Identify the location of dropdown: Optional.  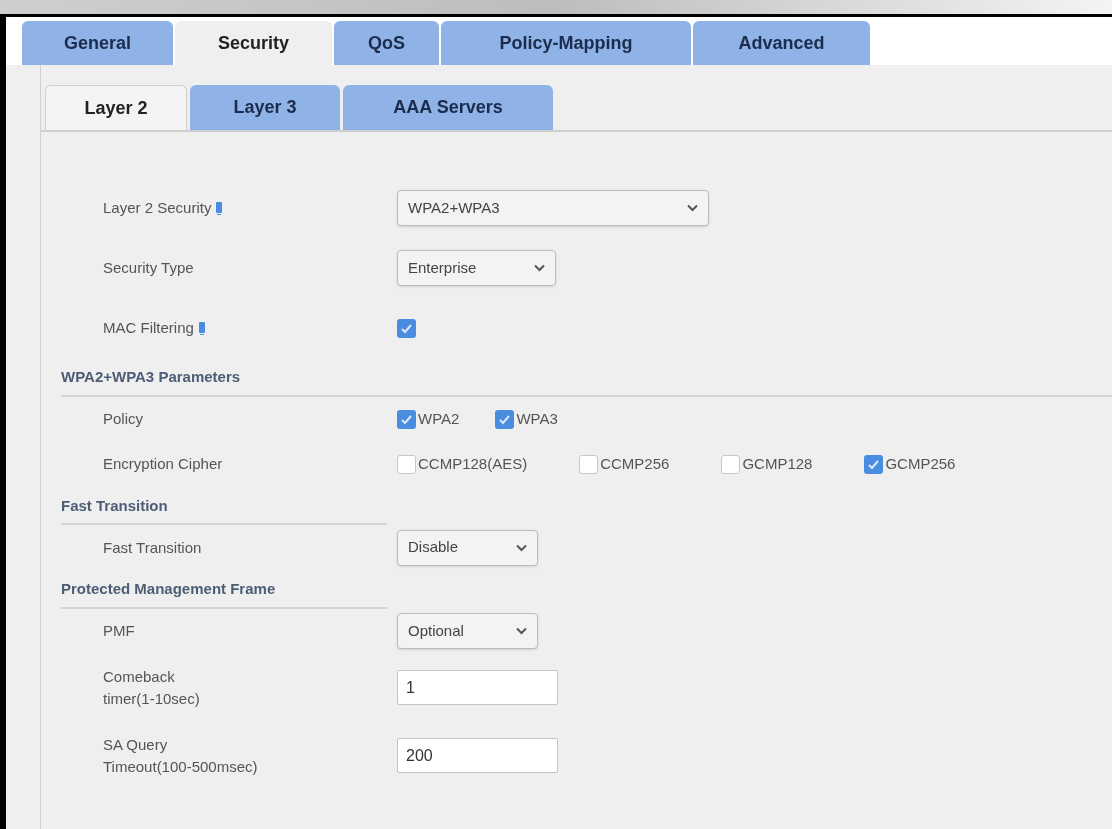
(467, 631).